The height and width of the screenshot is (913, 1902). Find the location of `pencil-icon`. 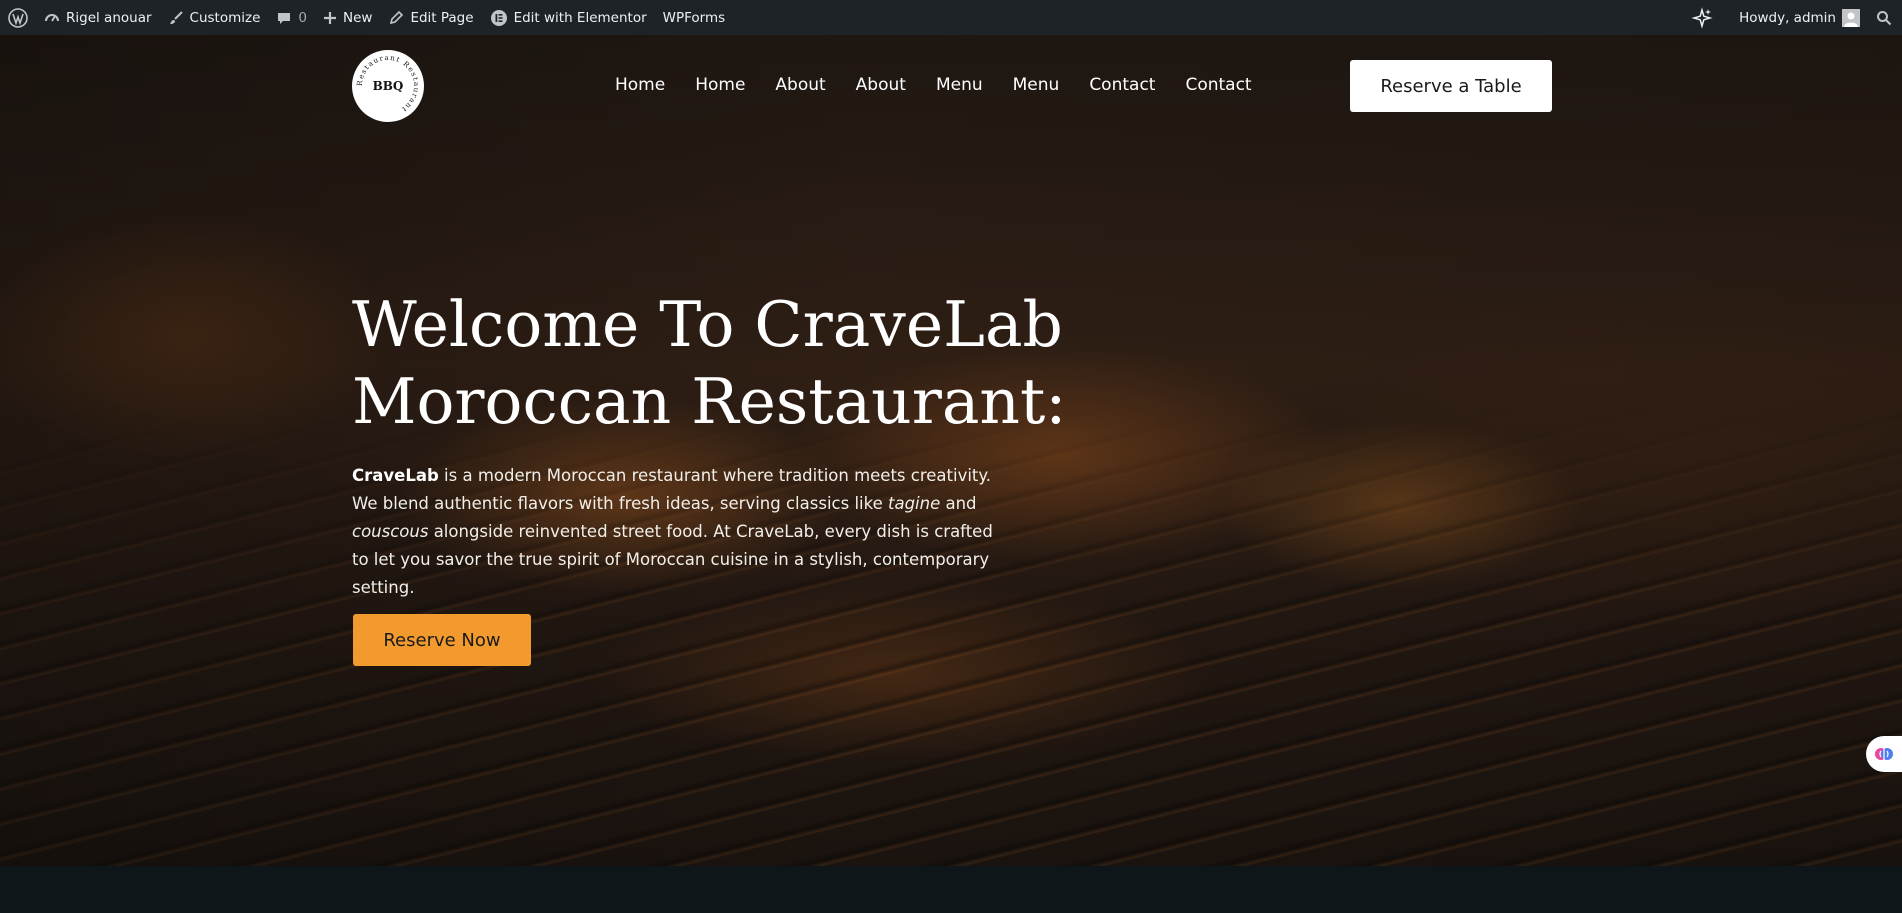

pencil-icon is located at coordinates (397, 17).